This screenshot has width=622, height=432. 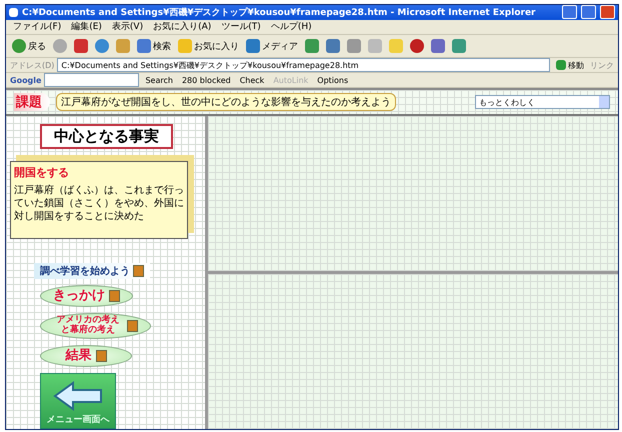 What do you see at coordinates (86, 296) in the screenshot?
I see `topic-button: きっかけ` at bounding box center [86, 296].